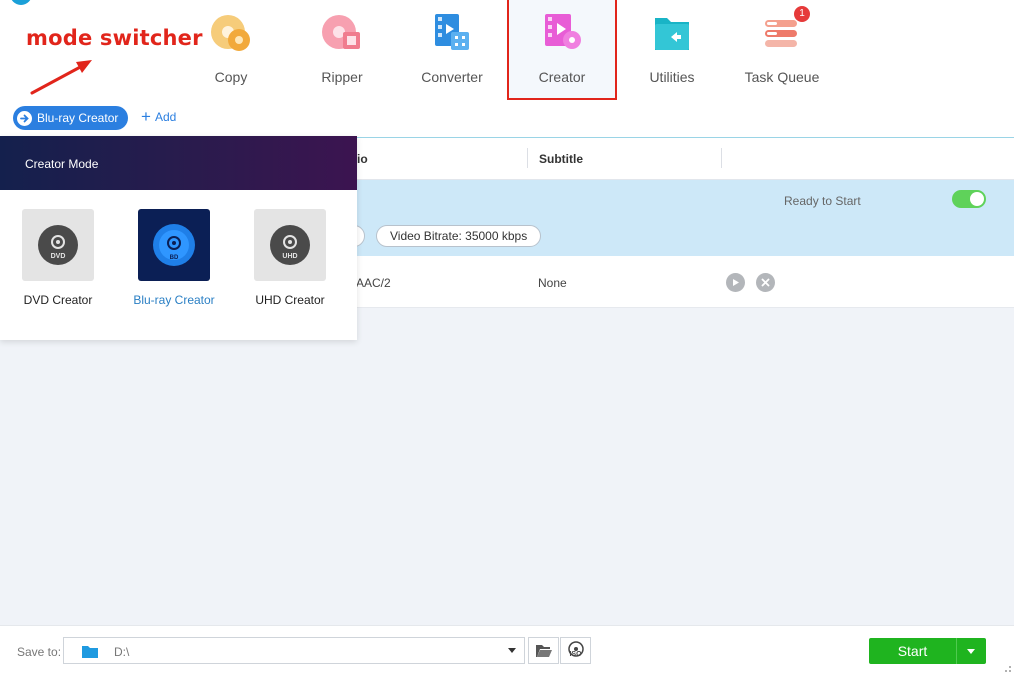  I want to click on app-logo-icon, so click(21, 2).